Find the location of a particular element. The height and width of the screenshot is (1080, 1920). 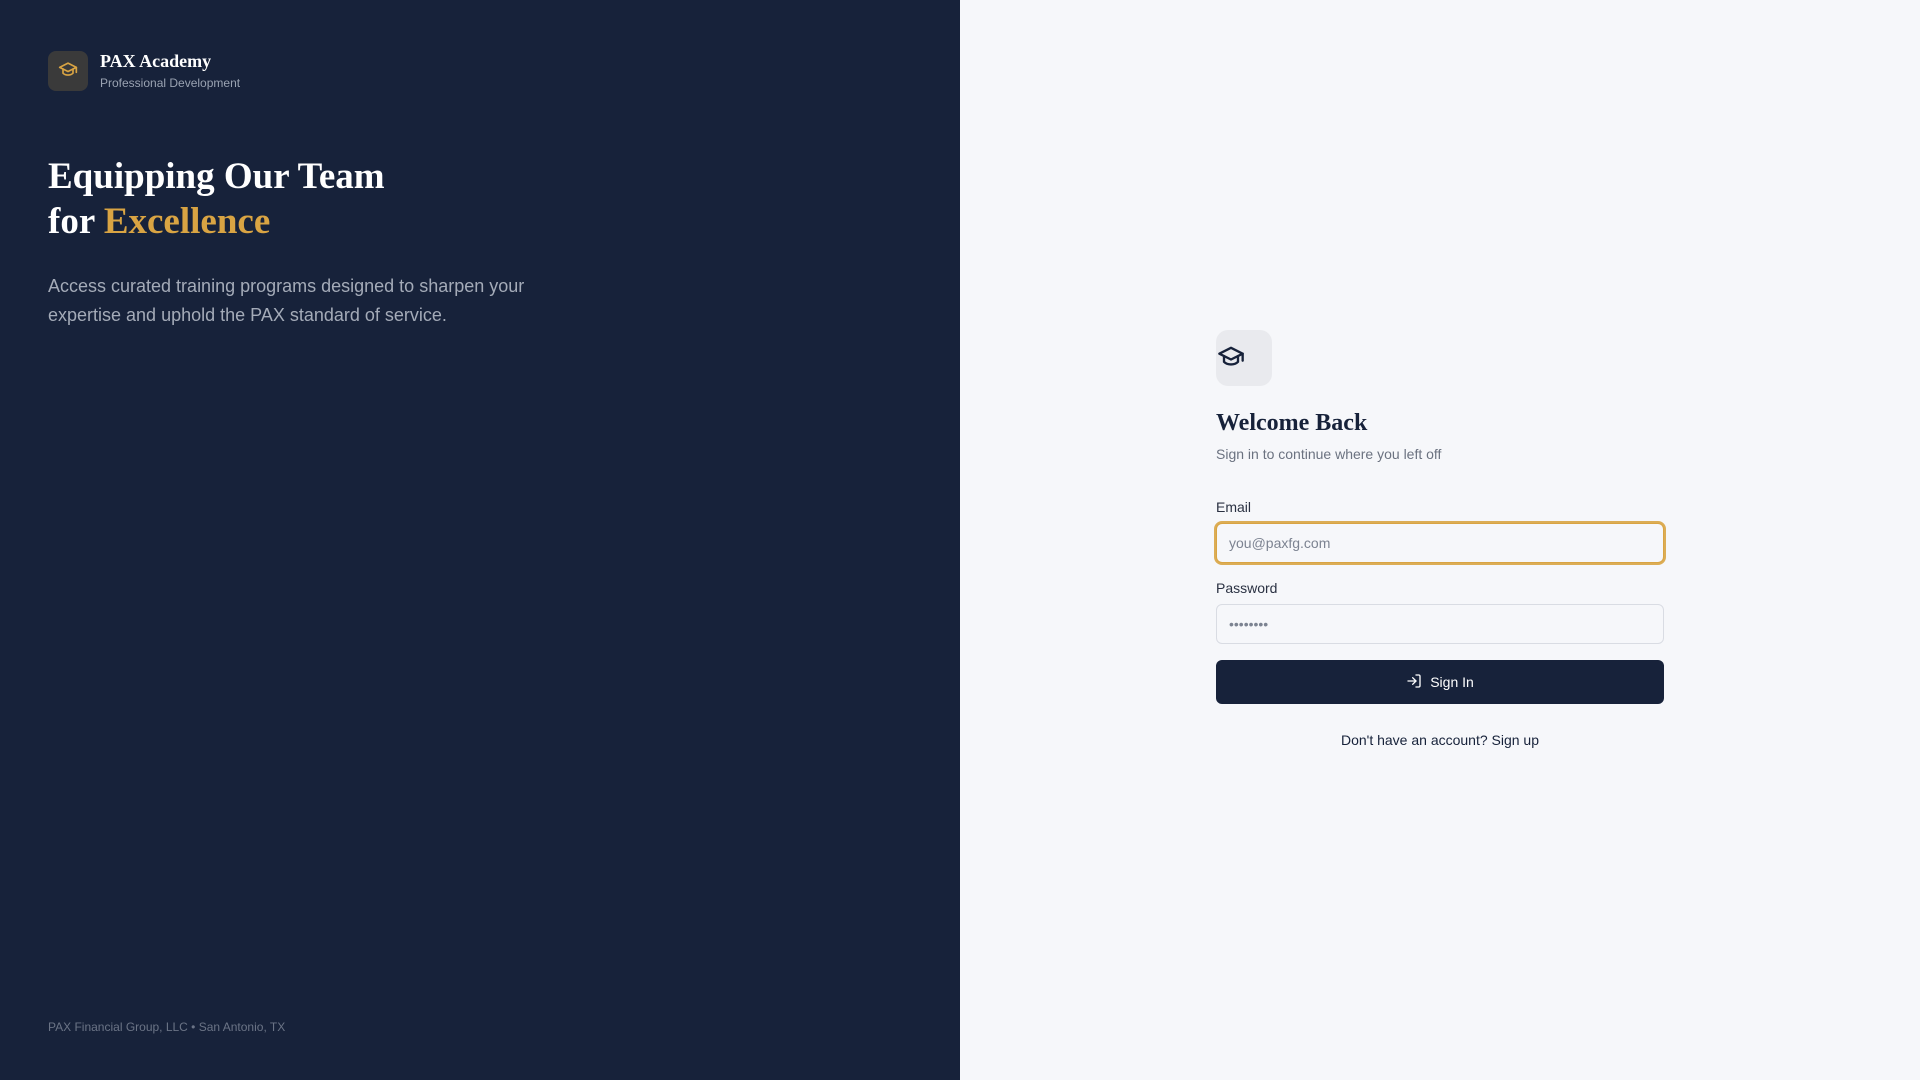

hero-title: Equipping Our Team for Excellence is located at coordinates (328, 199).